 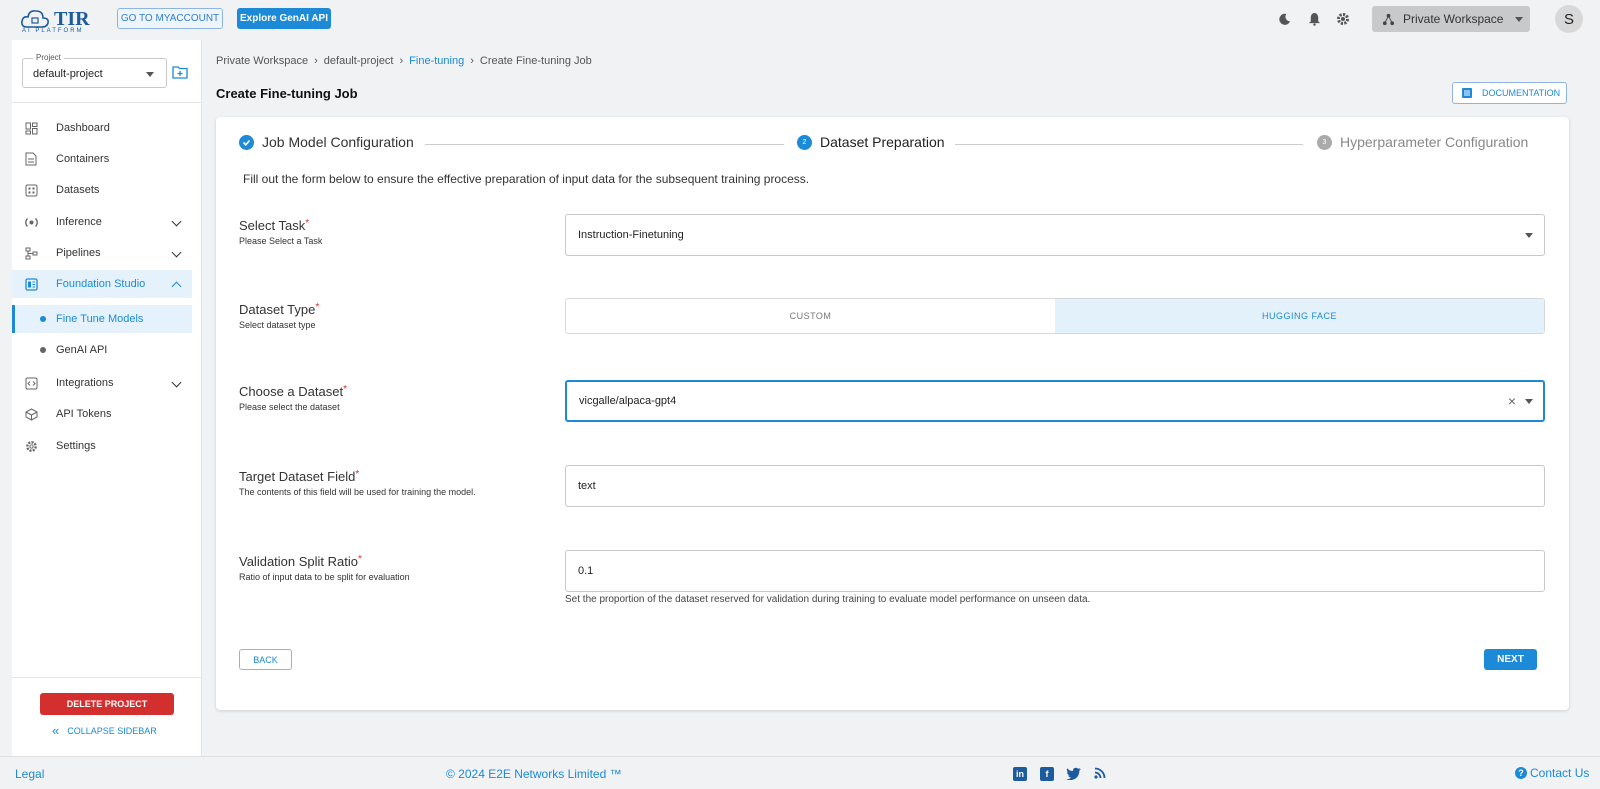 What do you see at coordinates (104, 730) in the screenshot?
I see `collapse-sidebar-button: « COLLAPSE SIDEBAR` at bounding box center [104, 730].